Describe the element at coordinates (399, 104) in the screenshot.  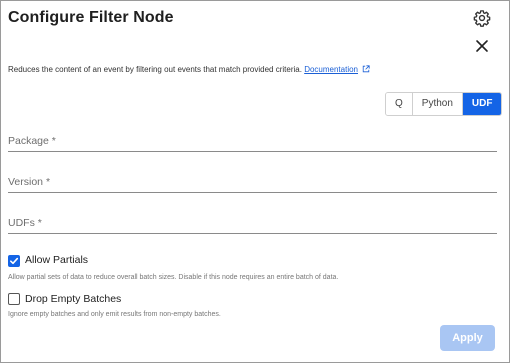
I see `toggle-option-q: Q` at that location.